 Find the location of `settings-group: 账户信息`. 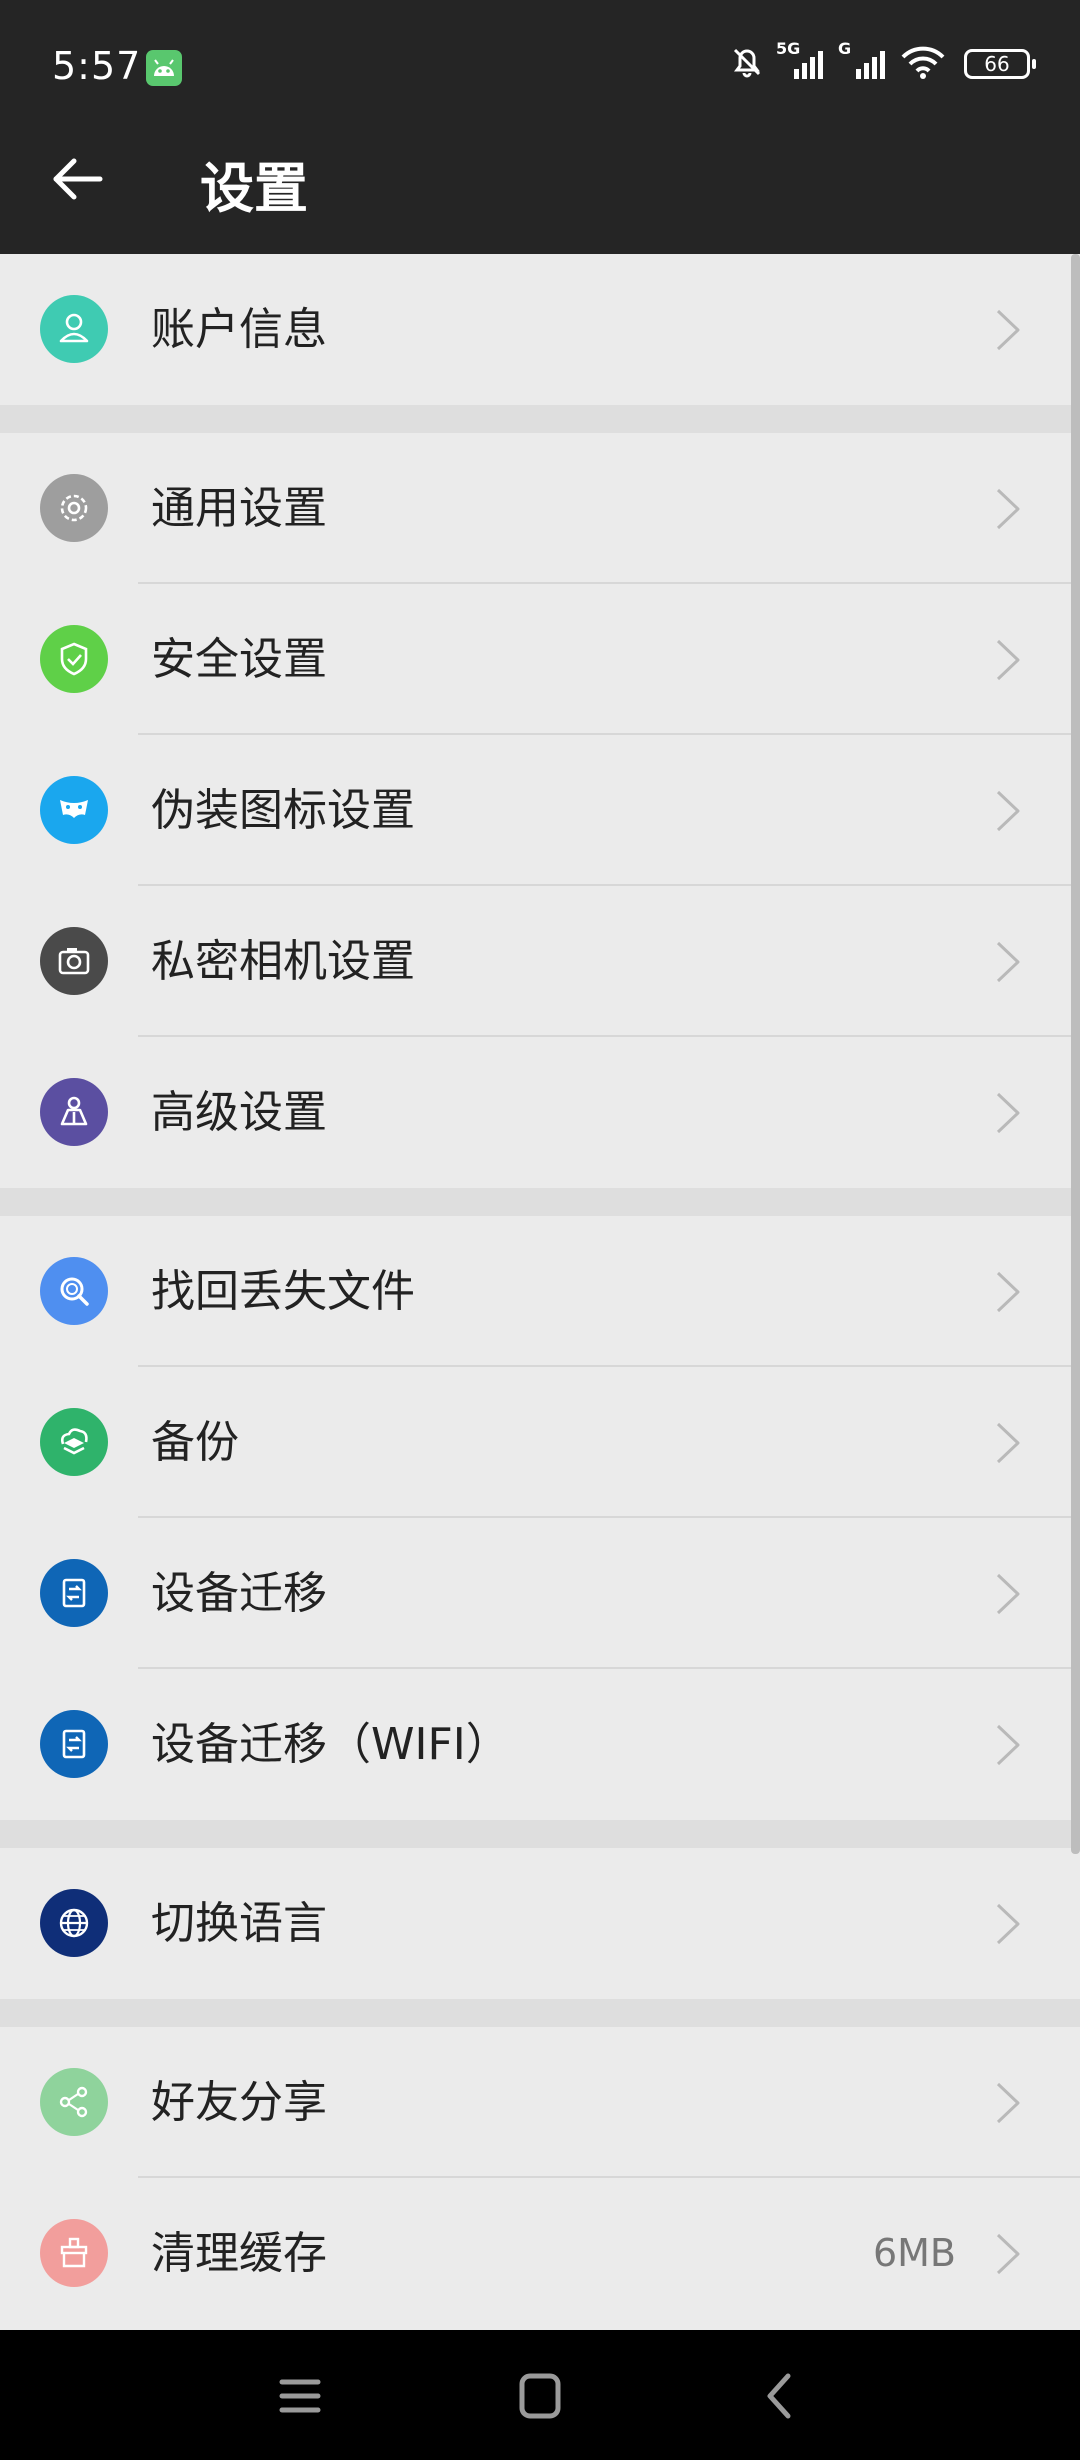

settings-group: 账户信息 is located at coordinates (540, 329).